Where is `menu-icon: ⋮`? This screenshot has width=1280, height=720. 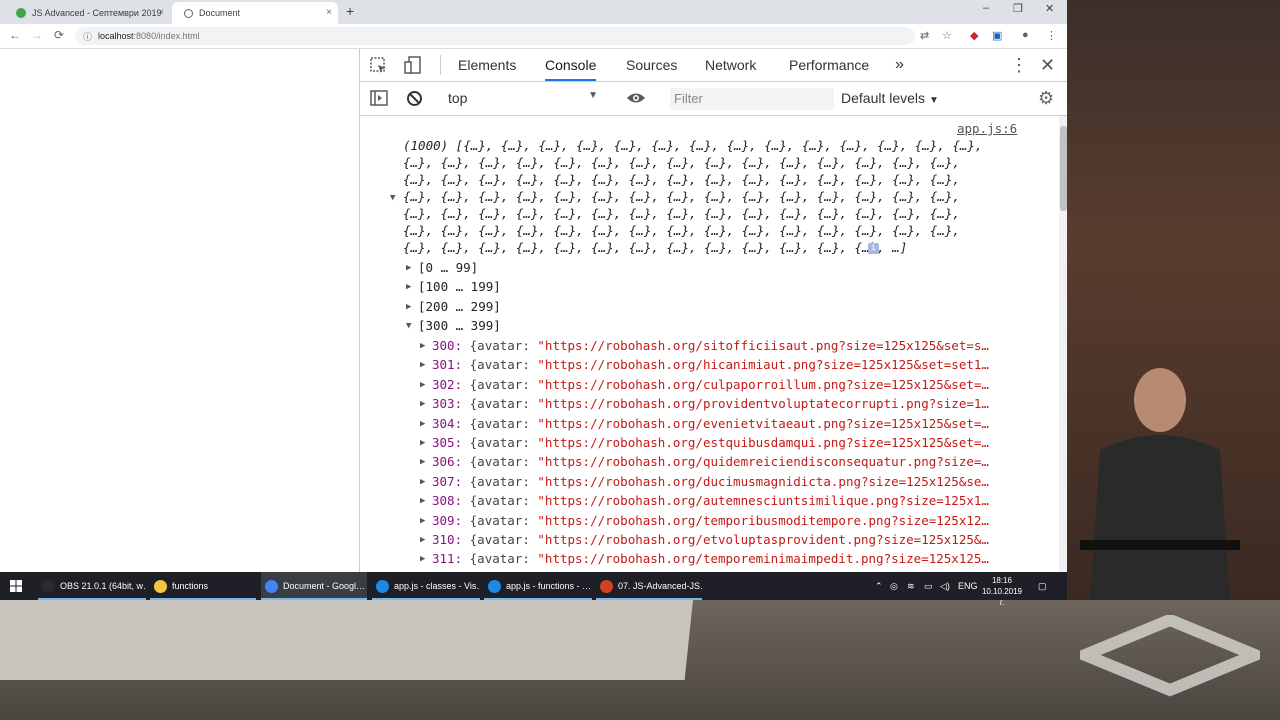 menu-icon: ⋮ is located at coordinates (1051, 35).